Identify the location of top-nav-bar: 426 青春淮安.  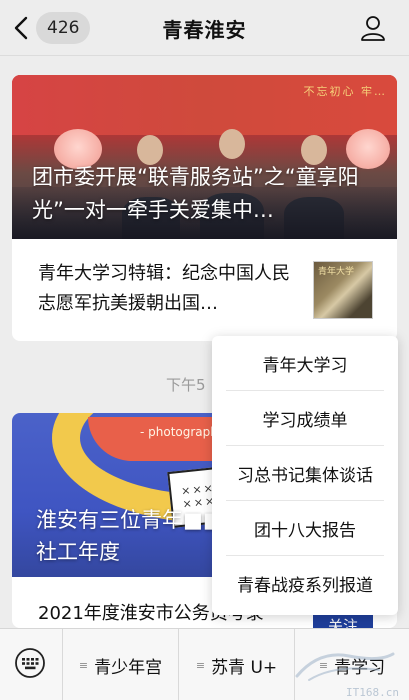
(204, 28).